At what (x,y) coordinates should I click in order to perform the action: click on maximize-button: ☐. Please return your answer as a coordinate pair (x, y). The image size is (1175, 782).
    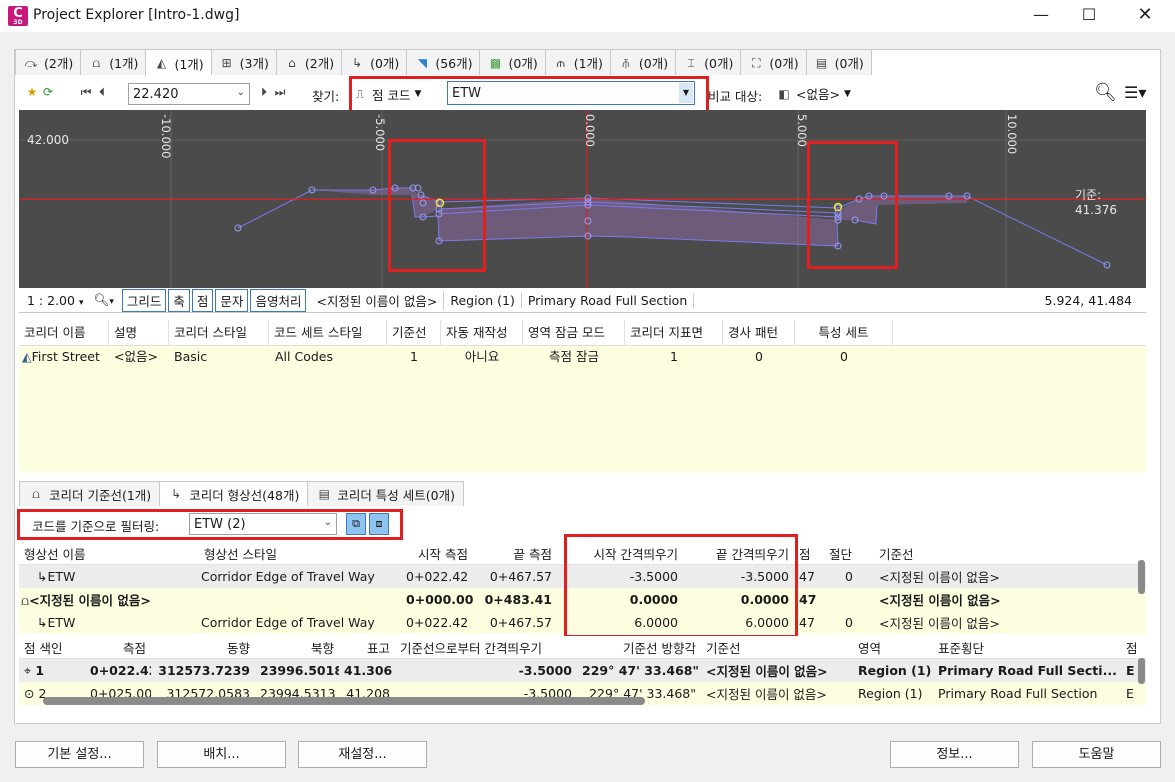
    Looking at the image, I should click on (1089, 16).